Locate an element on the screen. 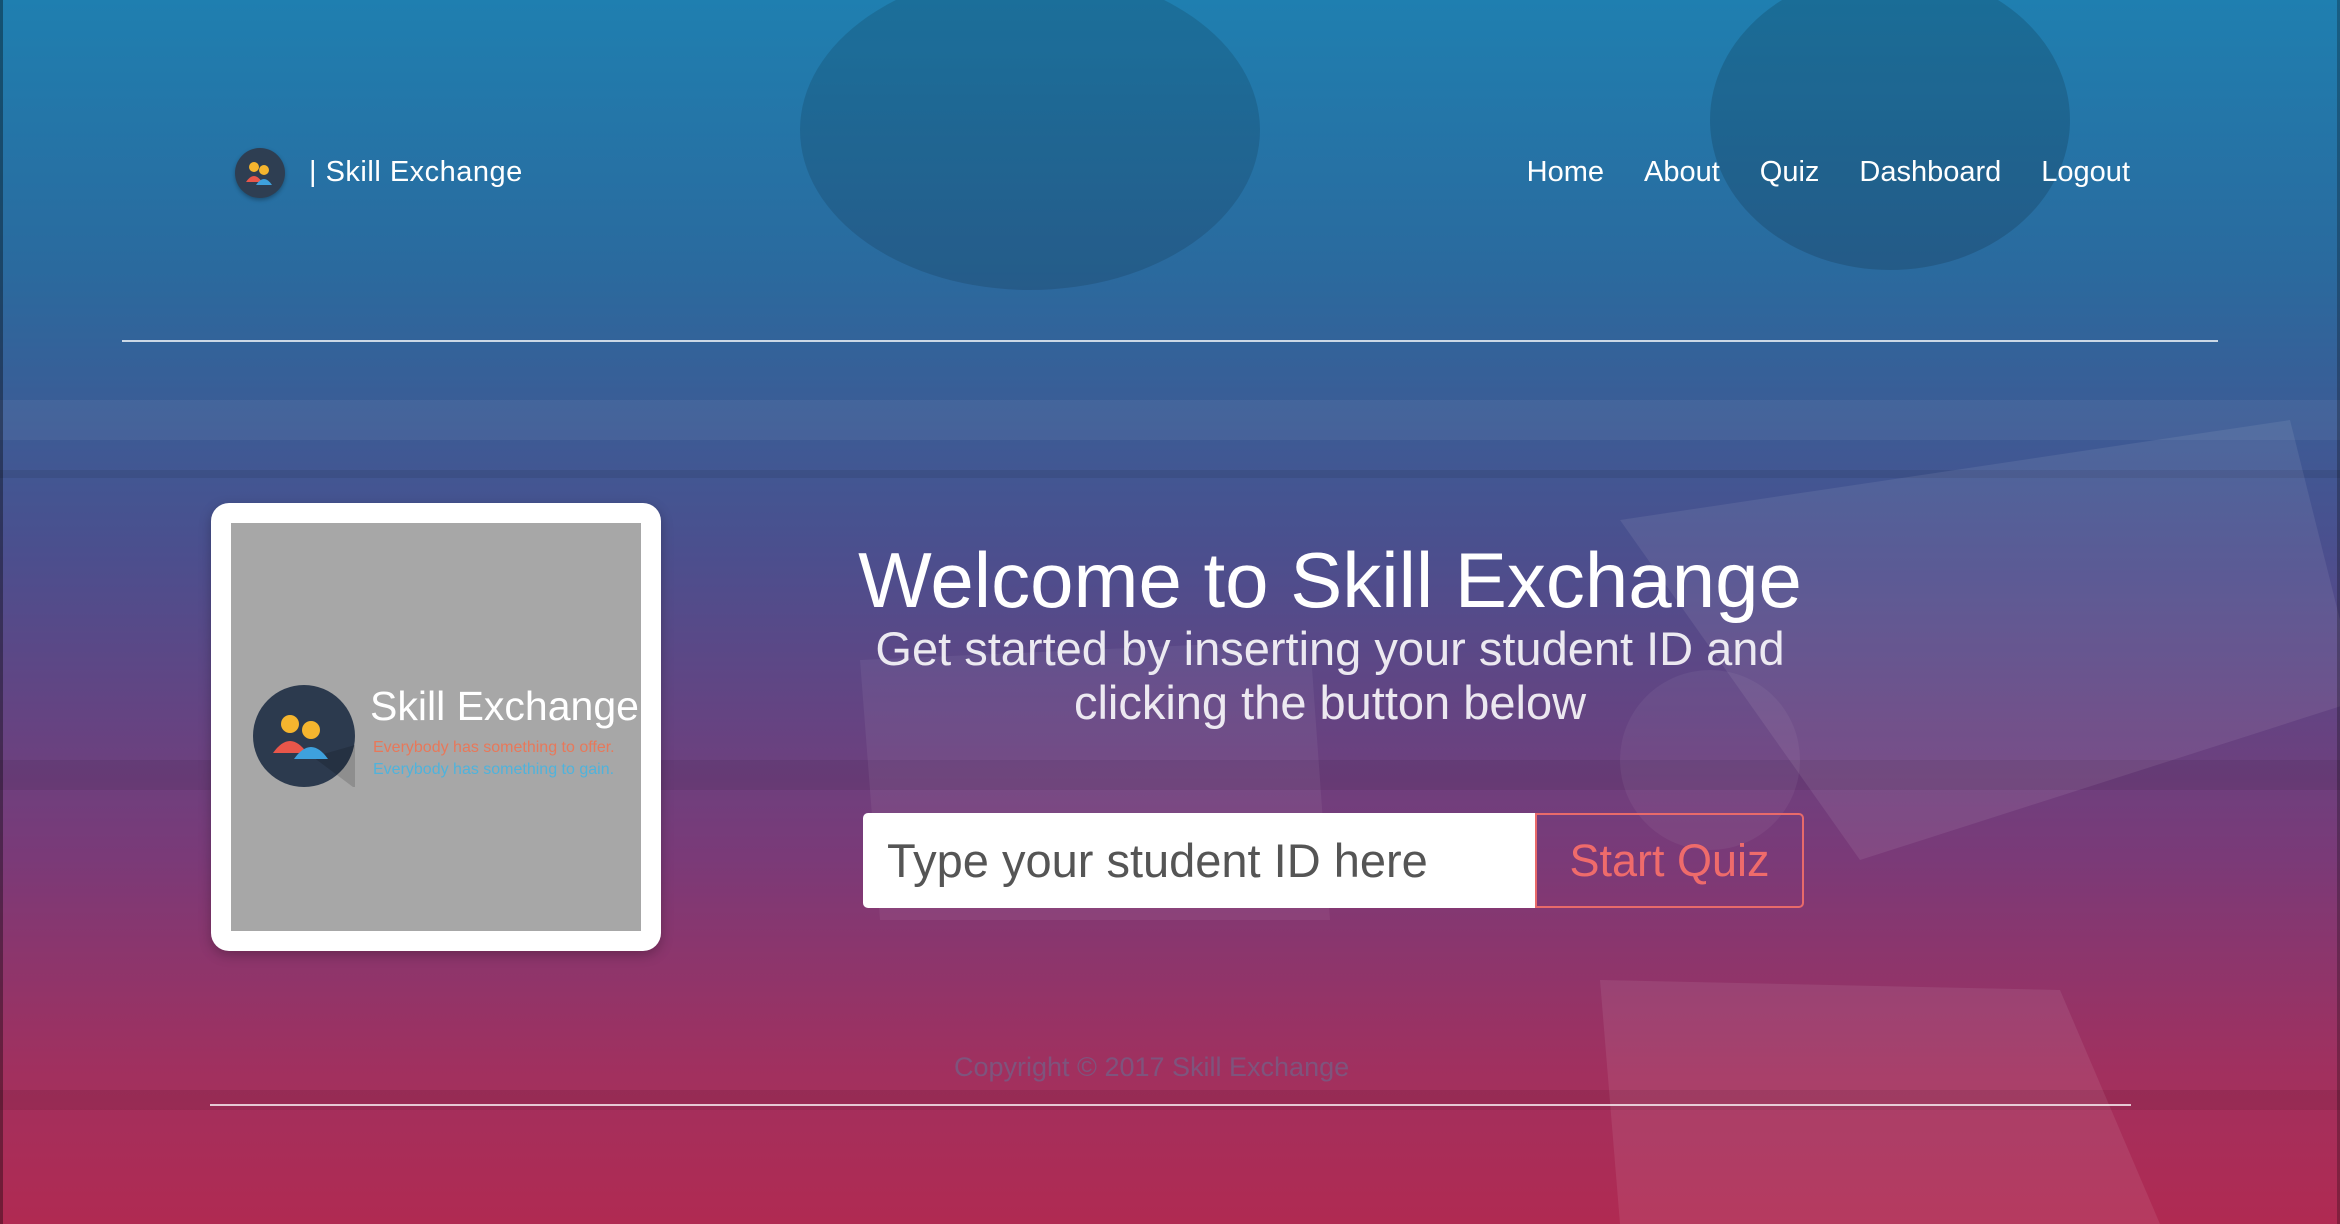 Image resolution: width=2340 pixels, height=1224 pixels. logo-title: Skill Exchange is located at coordinates (504, 706).